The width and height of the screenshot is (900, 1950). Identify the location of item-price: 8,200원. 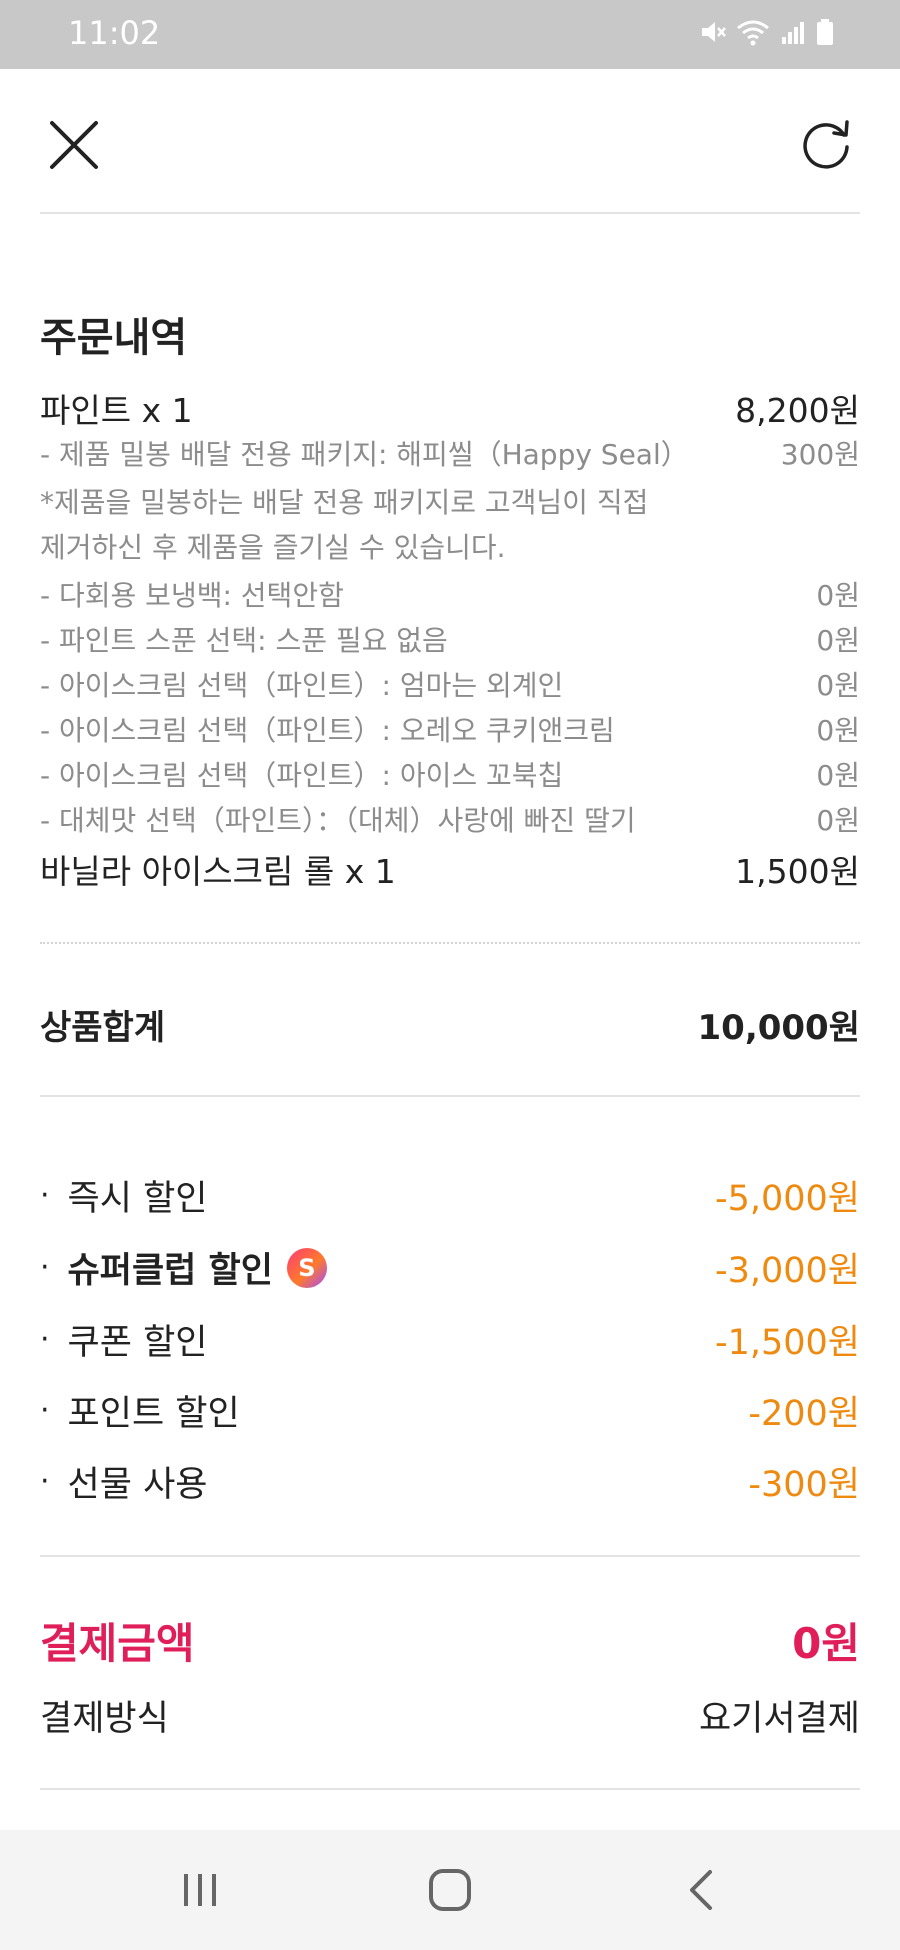
(797, 410).